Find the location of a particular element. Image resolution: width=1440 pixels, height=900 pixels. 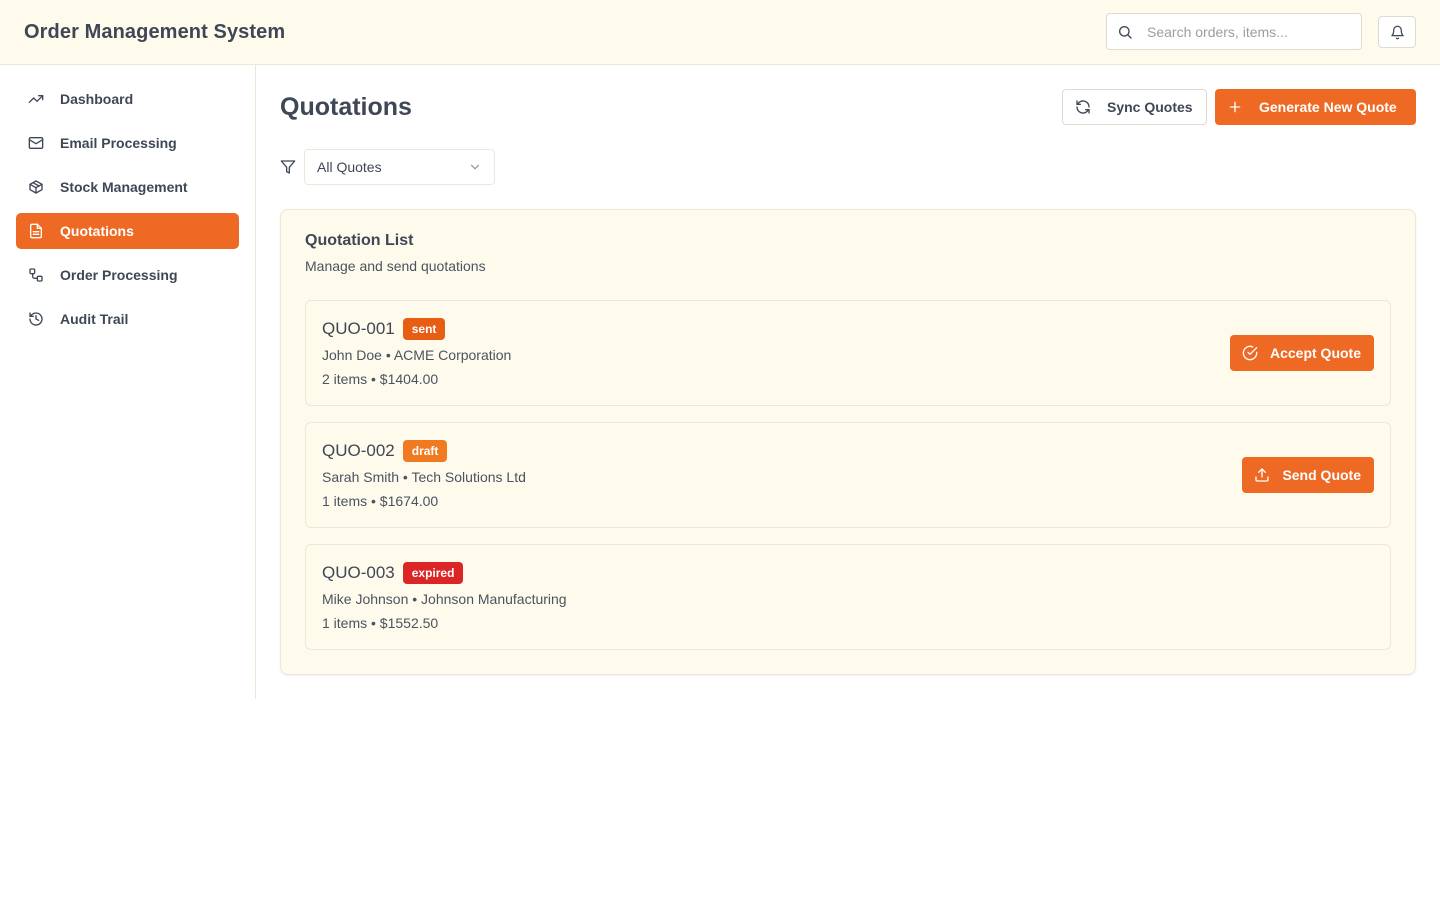

sidebar-item-dashboard: Dashboard is located at coordinates (127, 99).